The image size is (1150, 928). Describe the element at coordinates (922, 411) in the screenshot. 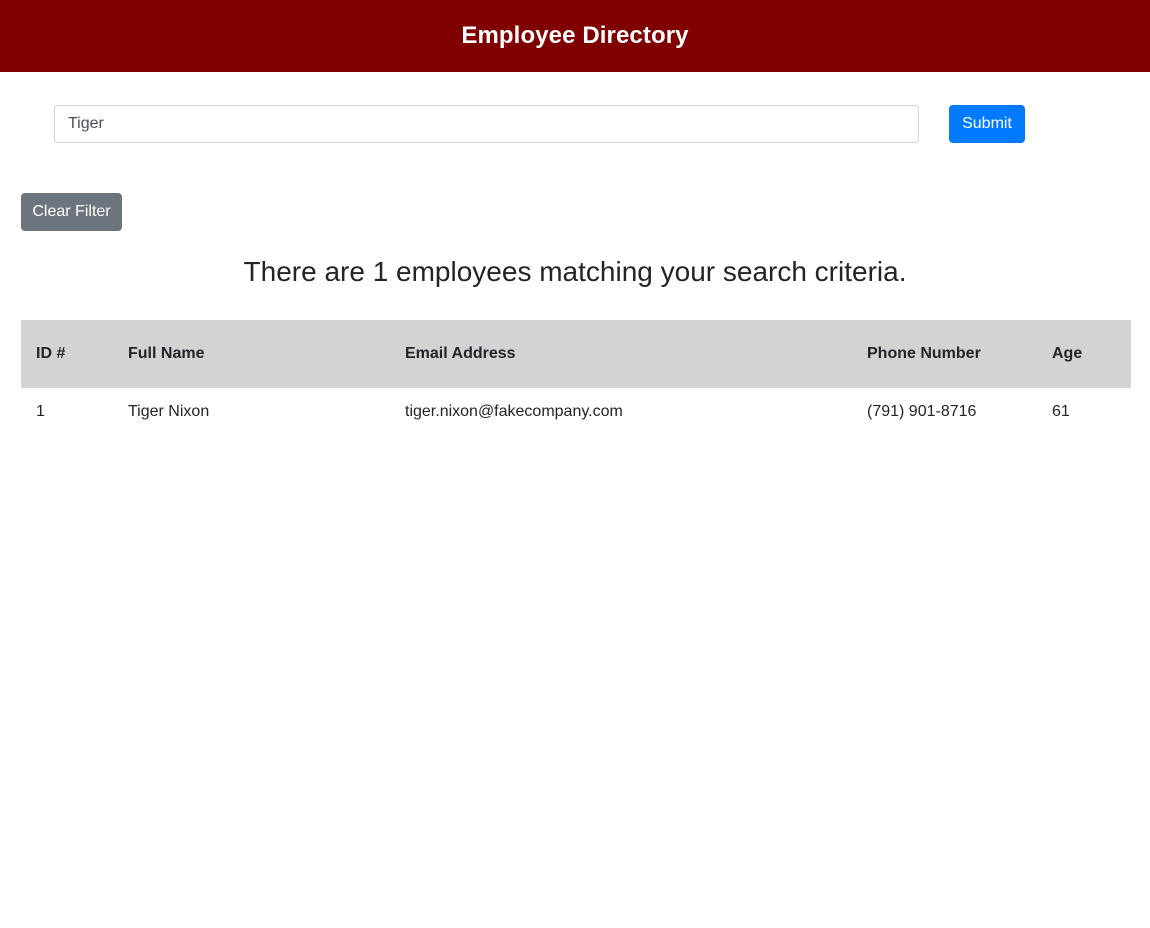

I see `cell-phone: (791) 901-8716` at that location.